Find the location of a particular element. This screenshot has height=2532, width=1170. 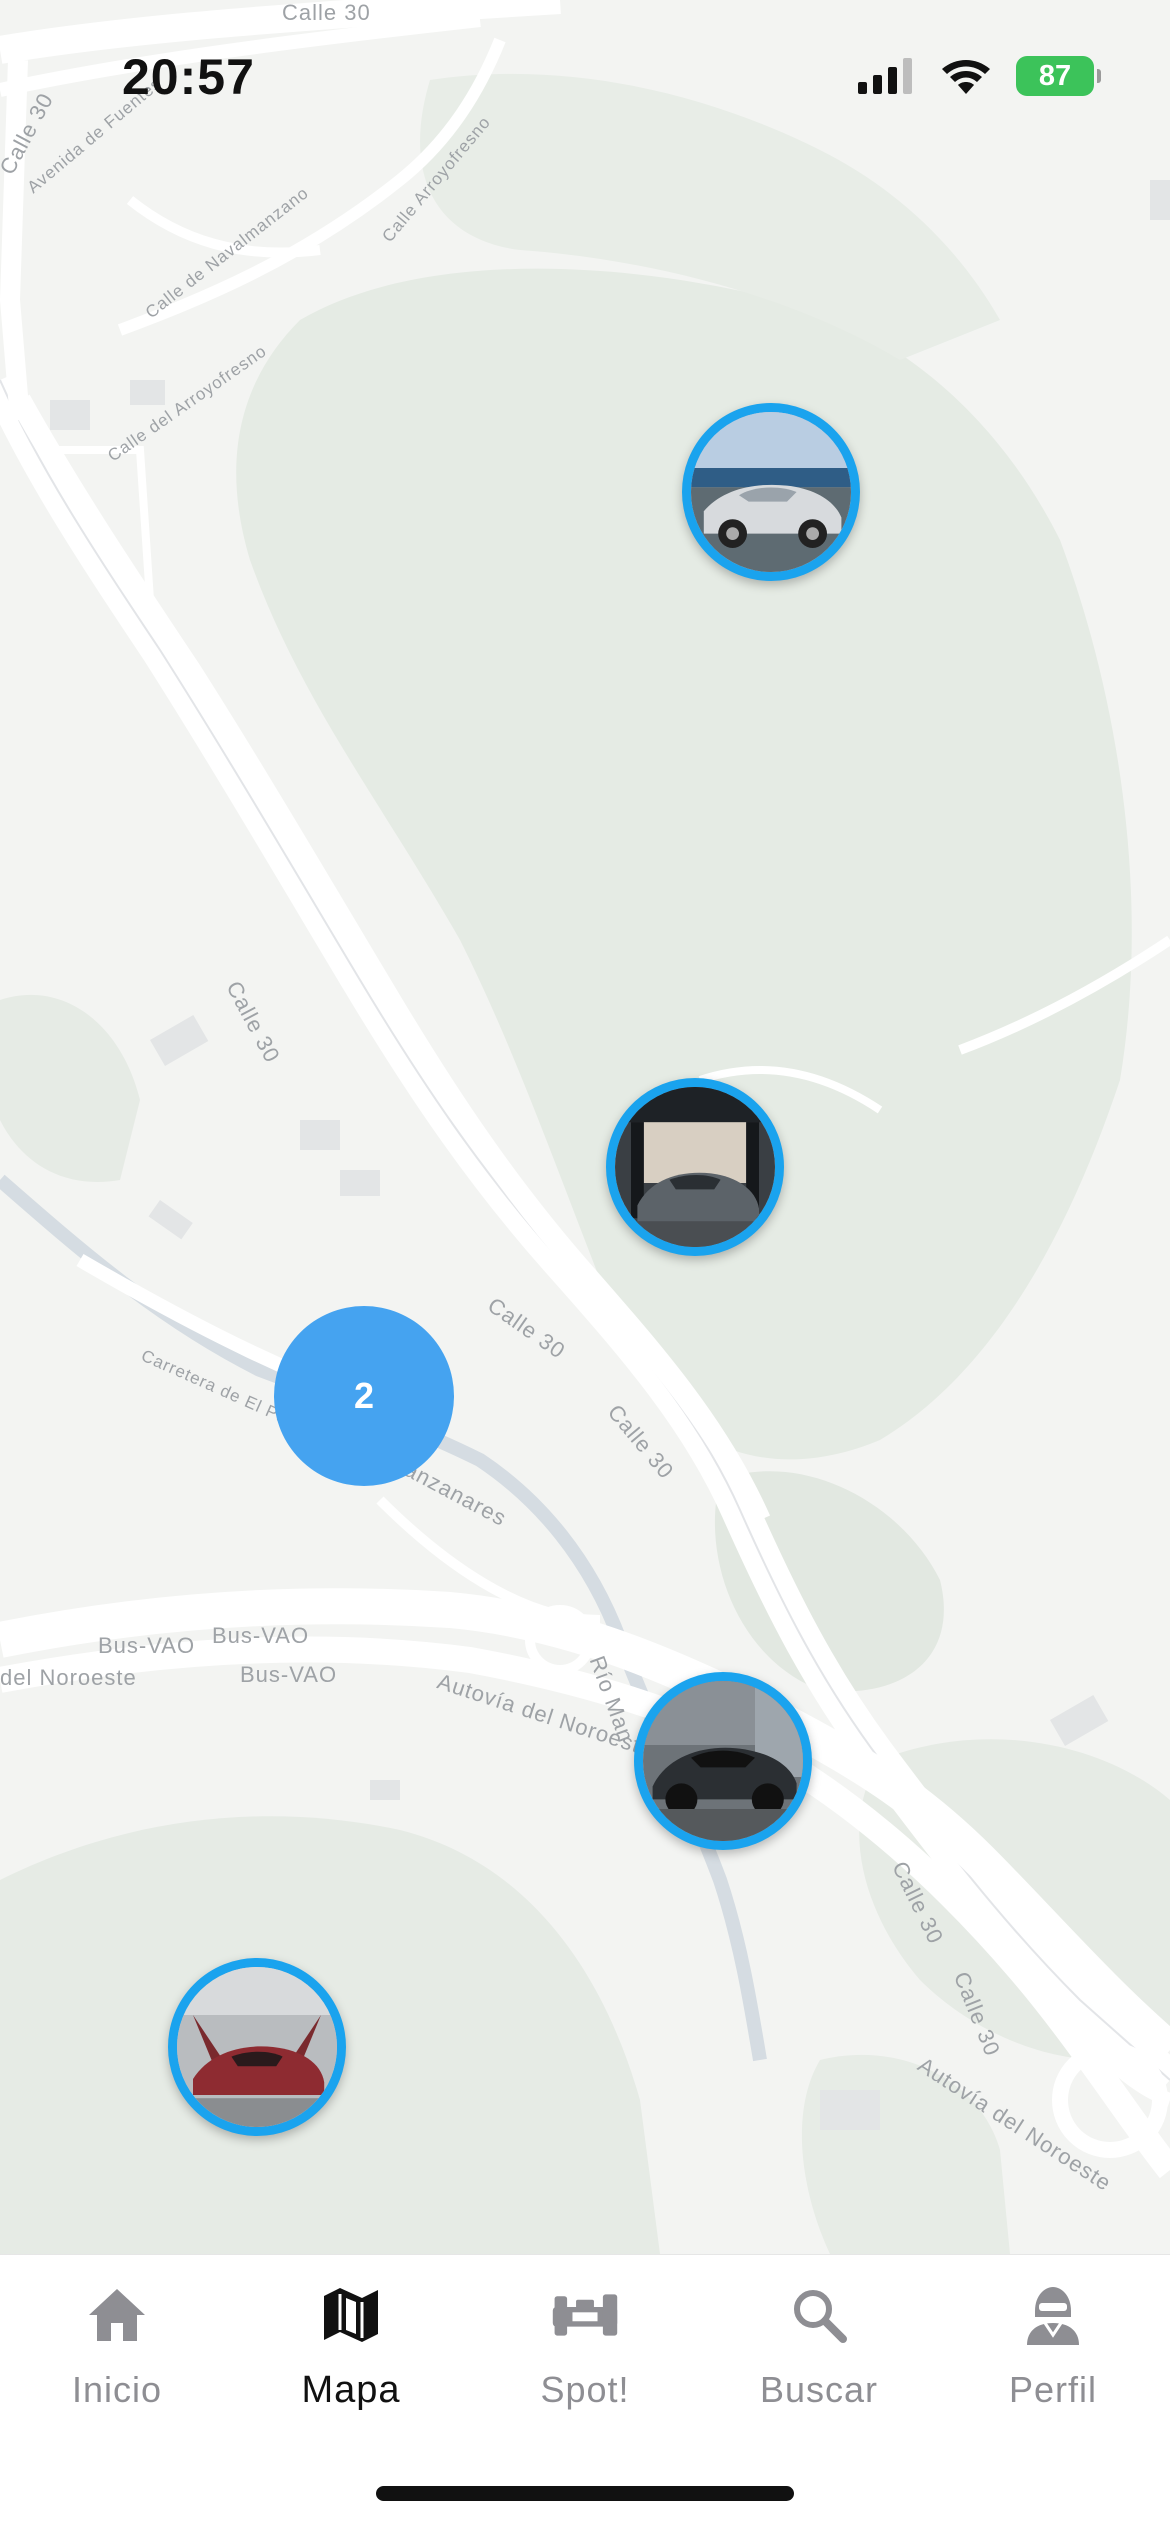

car-photo-red-hypercar is located at coordinates (257, 2047).